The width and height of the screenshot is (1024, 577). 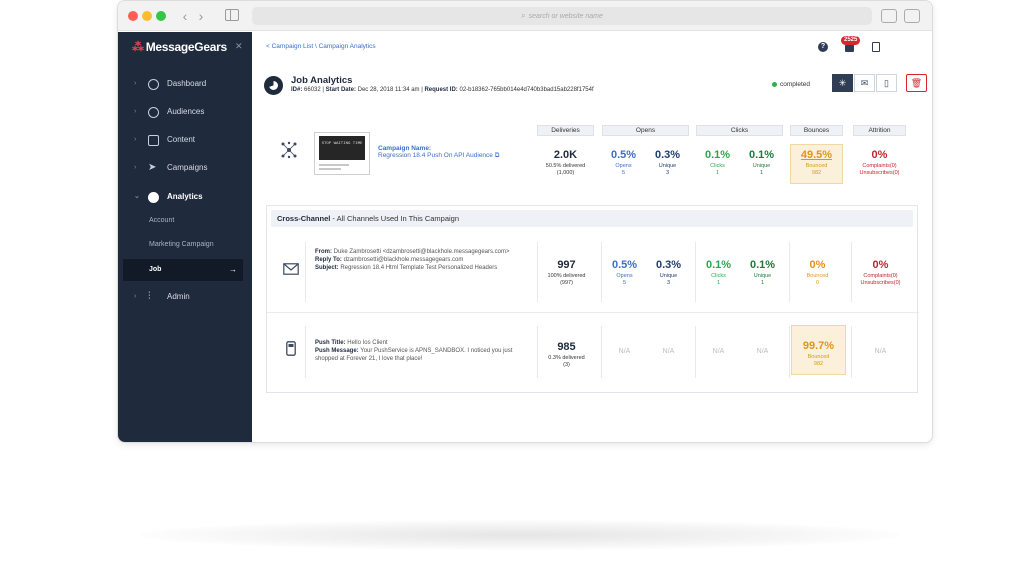 I want to click on sidebar-item-dashboard: › Dashboard, so click(x=185, y=84).